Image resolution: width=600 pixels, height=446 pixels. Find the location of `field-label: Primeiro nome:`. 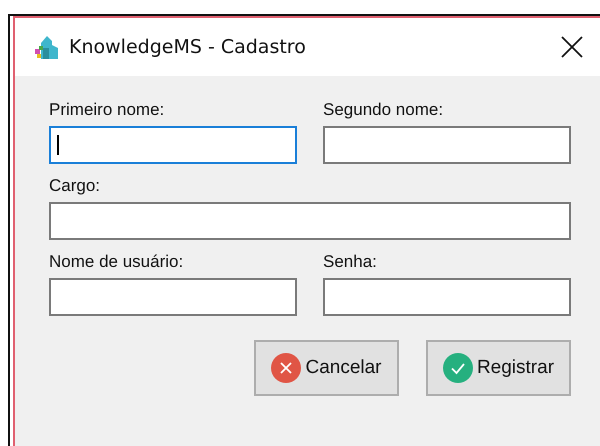

field-label: Primeiro nome: is located at coordinates (106, 110).